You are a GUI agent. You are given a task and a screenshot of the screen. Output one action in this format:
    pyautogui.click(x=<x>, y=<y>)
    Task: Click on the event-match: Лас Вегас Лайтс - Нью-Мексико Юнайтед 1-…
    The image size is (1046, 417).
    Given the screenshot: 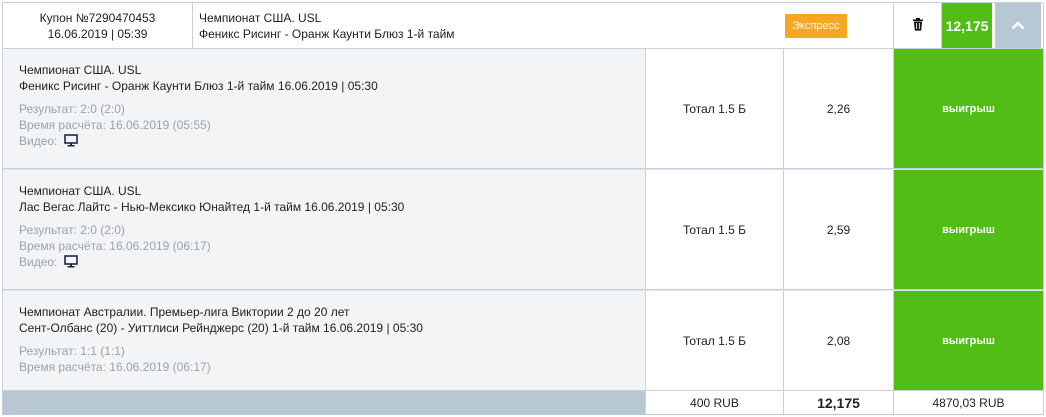 What is the action you would take?
    pyautogui.click(x=212, y=207)
    